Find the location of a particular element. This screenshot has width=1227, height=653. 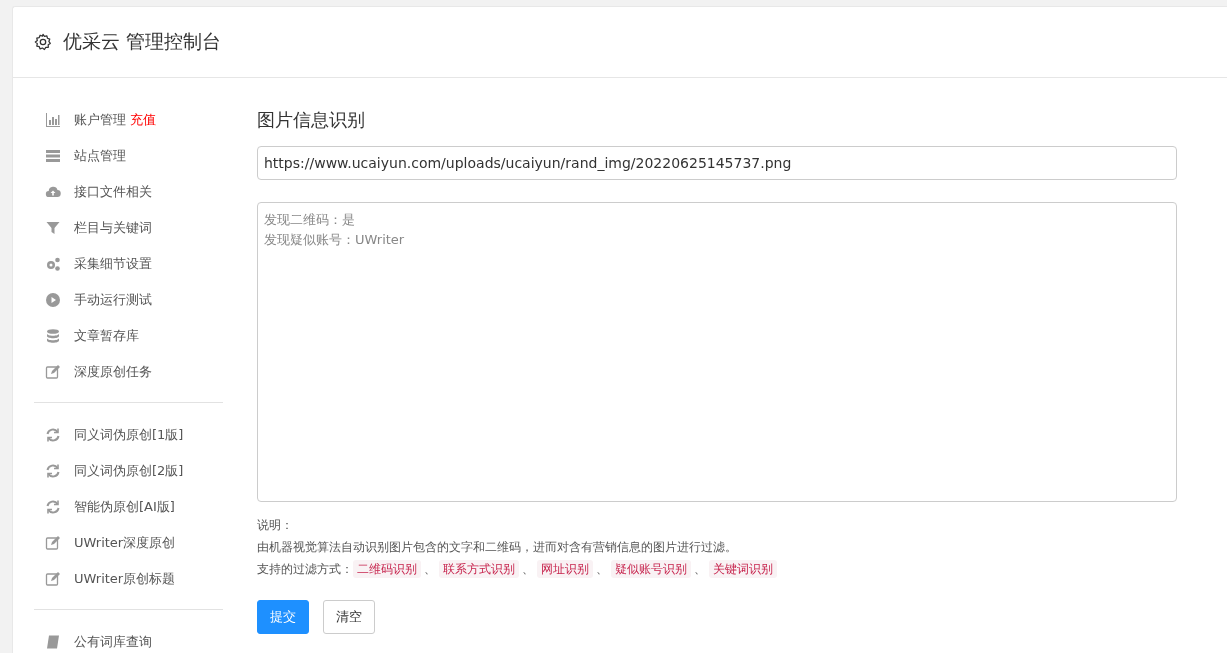

sidebar-item: 同义词伪原创[1版] is located at coordinates (129, 435).